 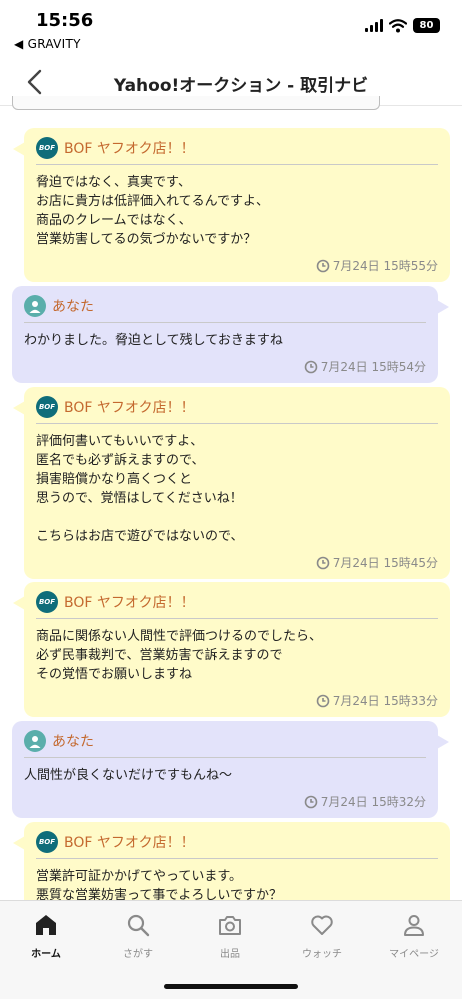 What do you see at coordinates (374, 25) in the screenshot?
I see `signal-icon` at bounding box center [374, 25].